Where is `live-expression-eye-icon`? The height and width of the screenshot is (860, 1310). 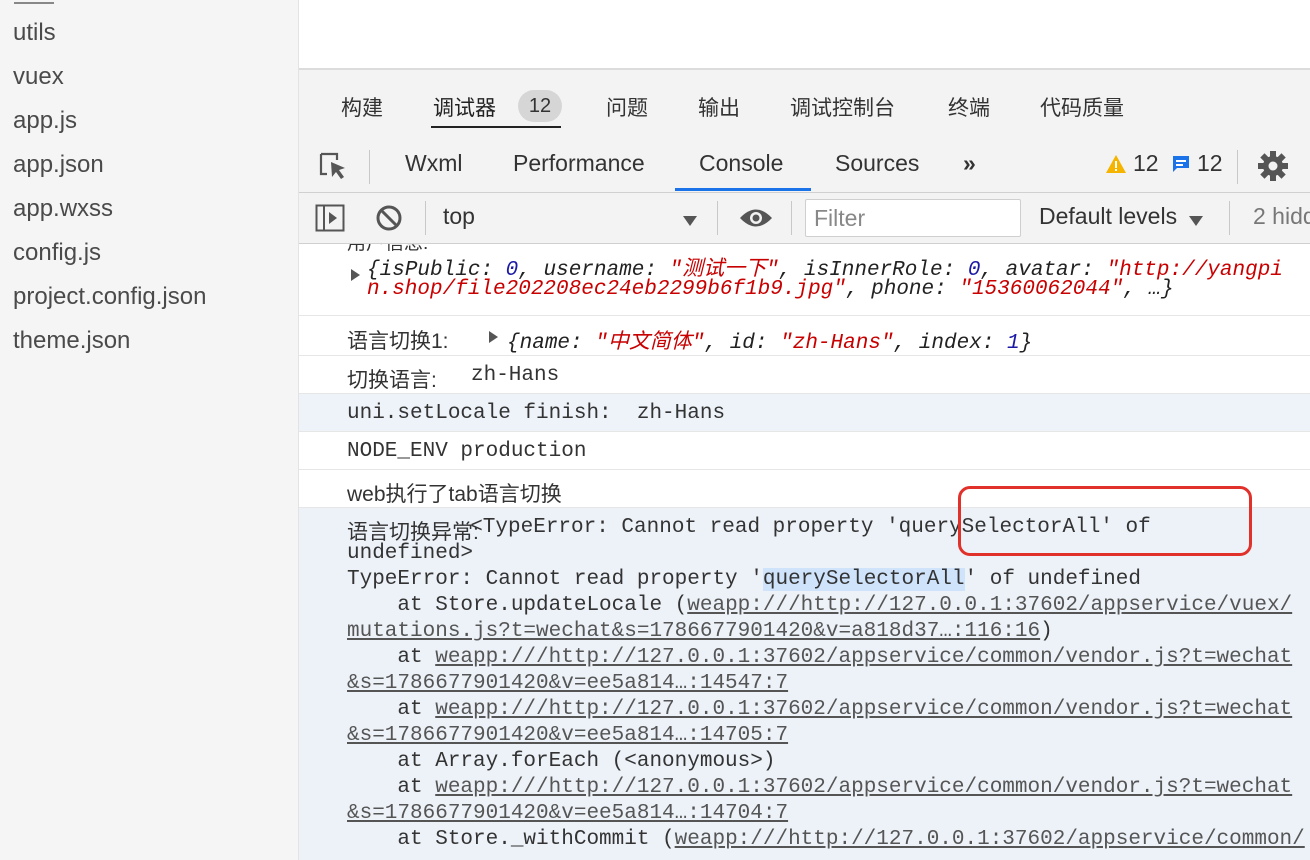 live-expression-eye-icon is located at coordinates (756, 220).